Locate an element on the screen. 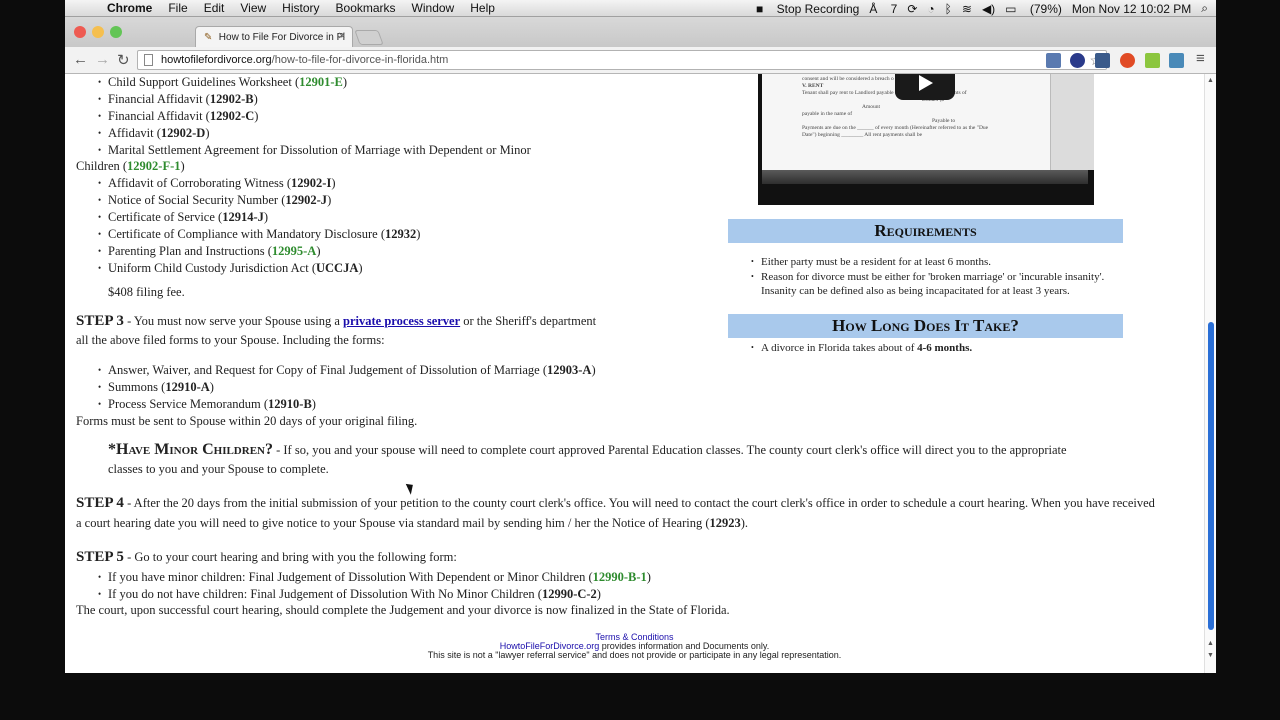 Image resolution: width=1280 pixels, height=720 pixels. reload-icon: ↻ is located at coordinates (123, 60).